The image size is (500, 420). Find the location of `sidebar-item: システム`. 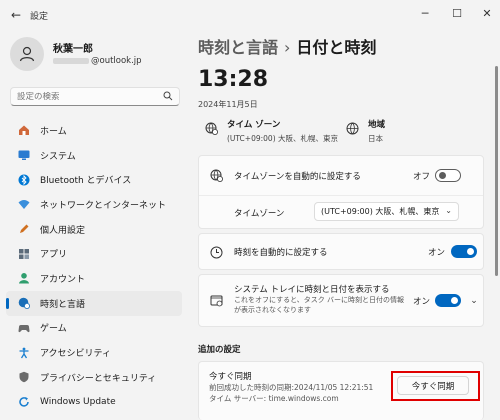

sidebar-item: システム is located at coordinates (94, 155).